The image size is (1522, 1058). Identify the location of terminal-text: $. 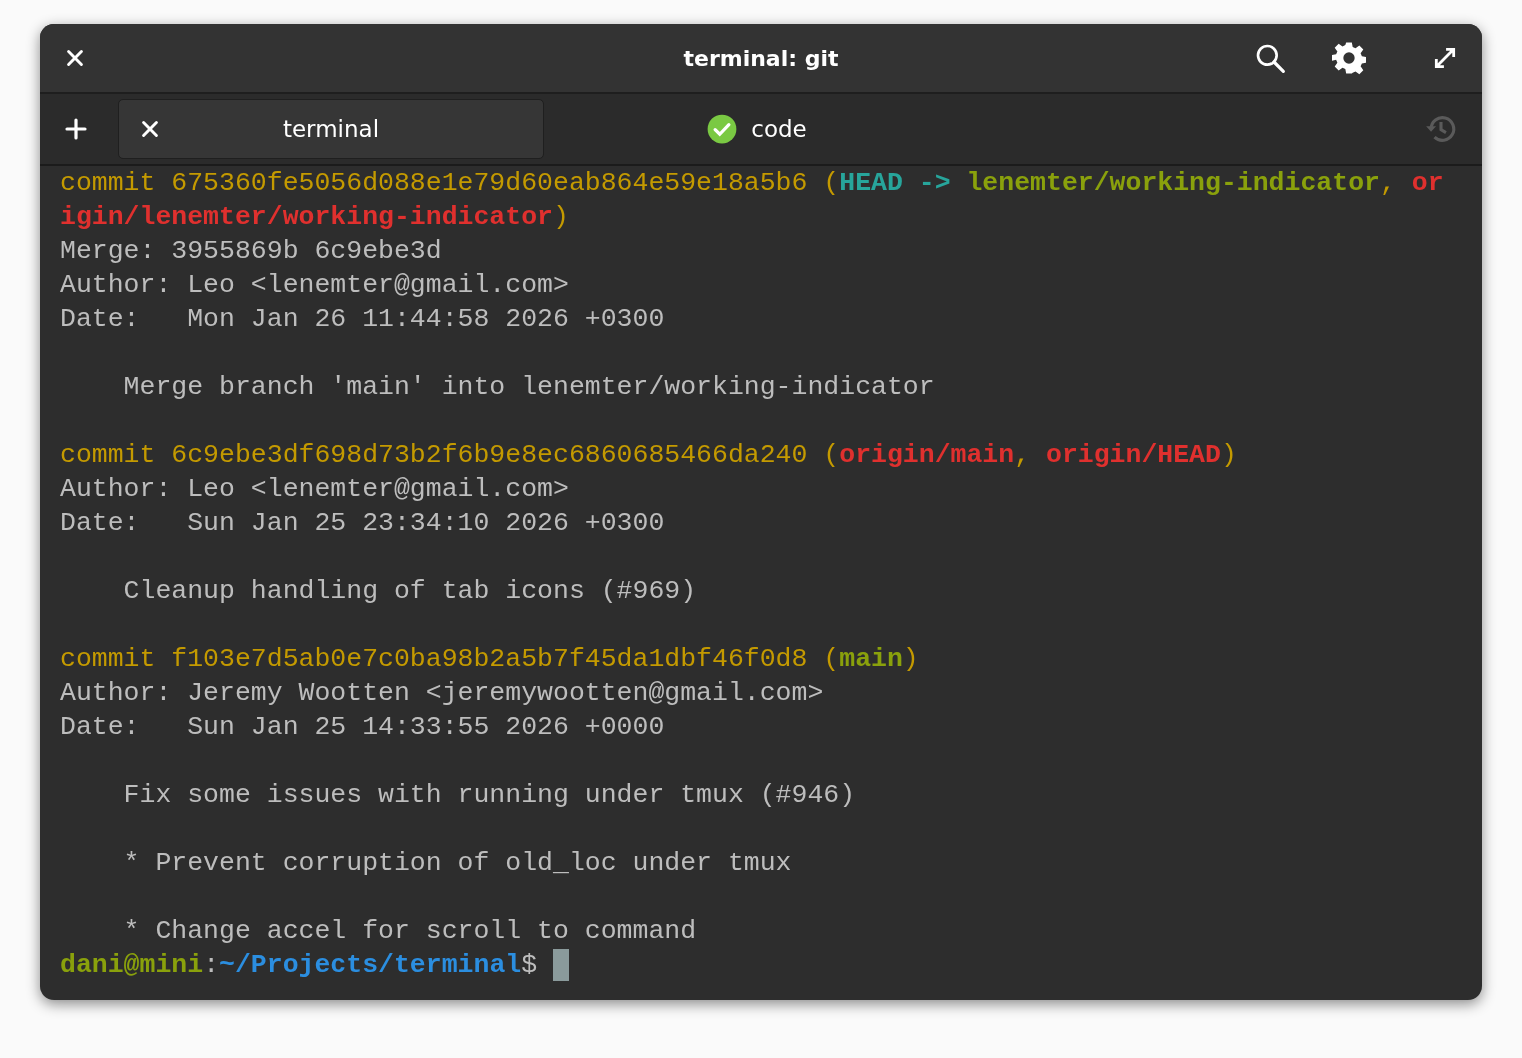
(530, 965).